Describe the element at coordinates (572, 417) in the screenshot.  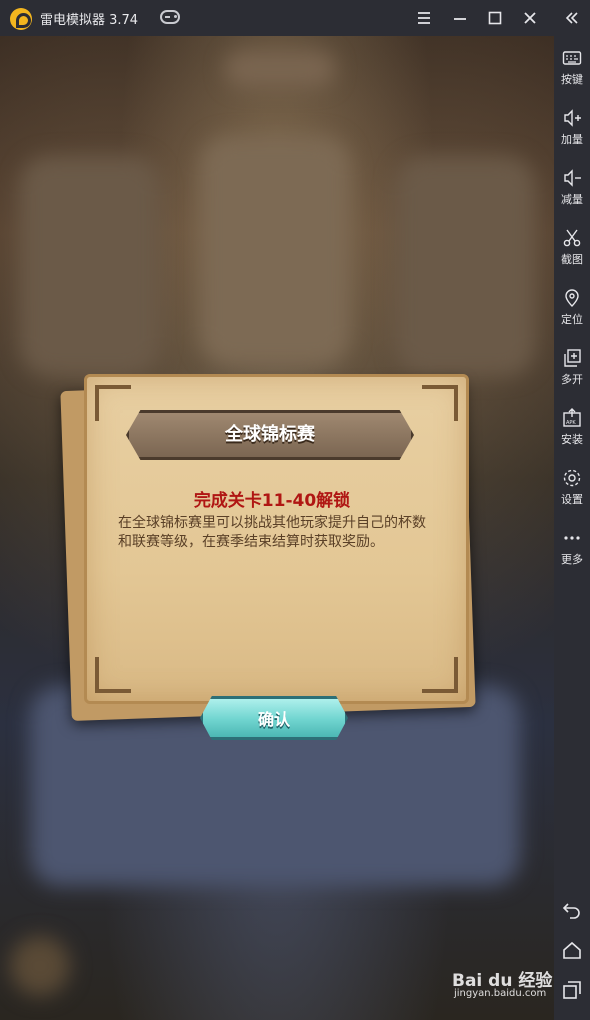
I see `apk-install-icon: APK` at that location.